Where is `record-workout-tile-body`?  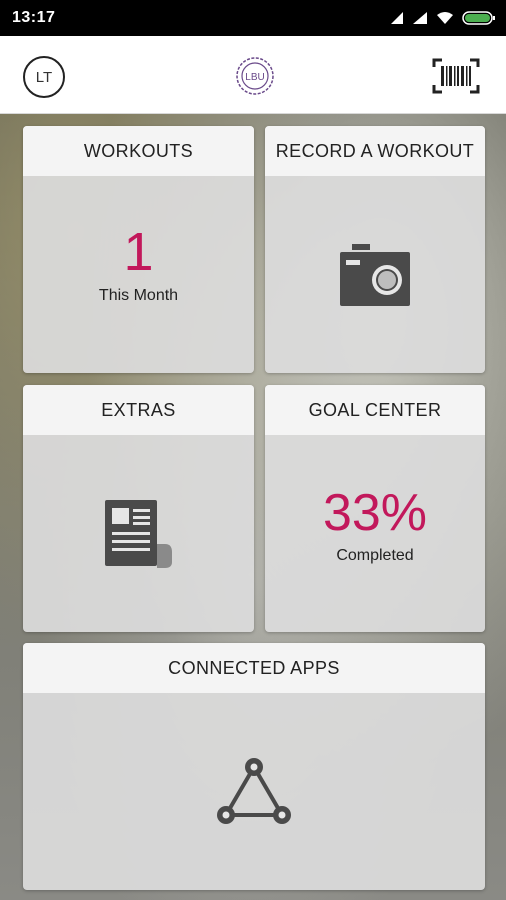
record-workout-tile-body is located at coordinates (375, 274).